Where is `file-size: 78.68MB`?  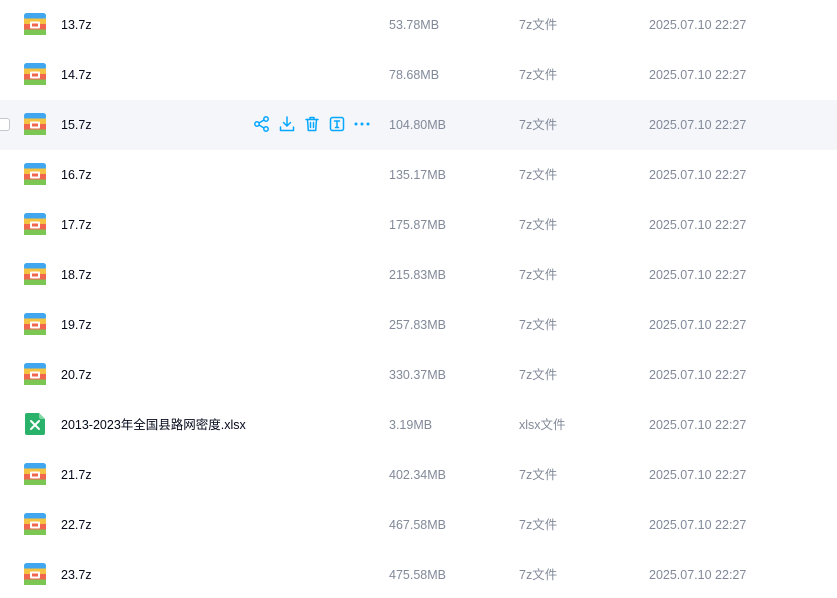
file-size: 78.68MB is located at coordinates (414, 75).